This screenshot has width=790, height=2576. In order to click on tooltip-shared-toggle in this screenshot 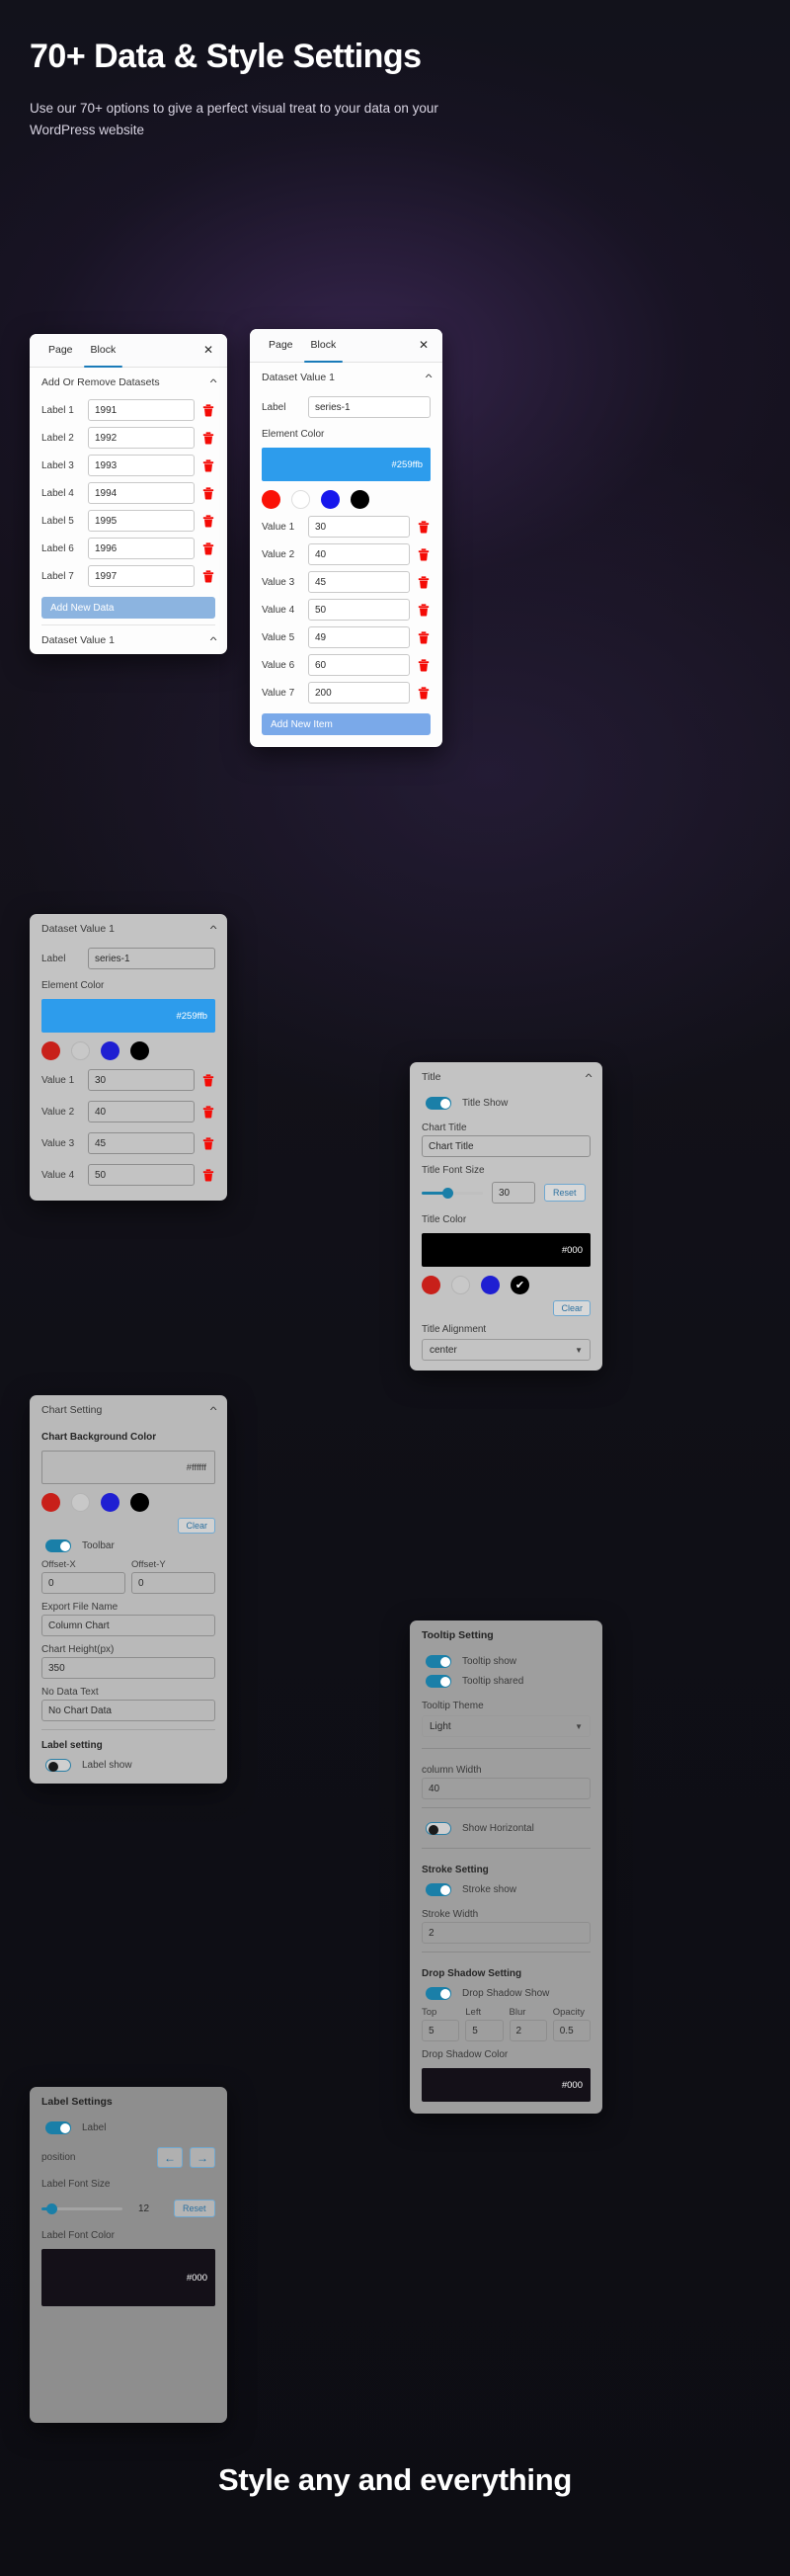, I will do `click(439, 1681)`.